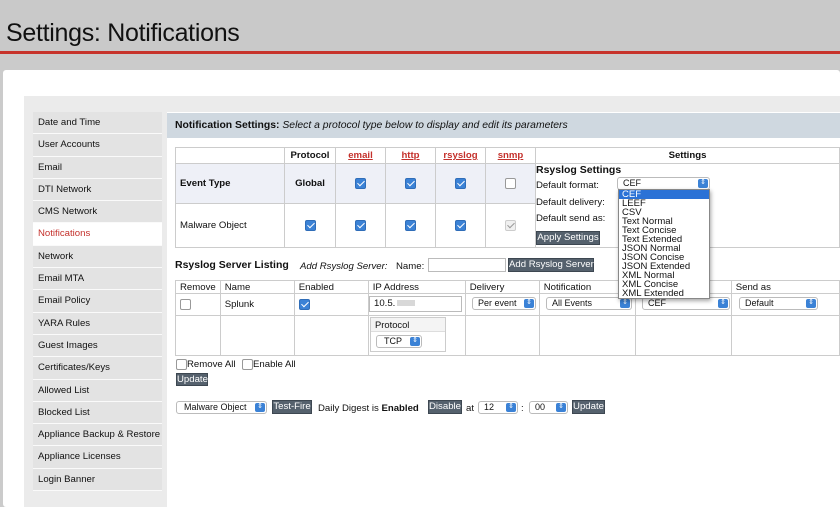 The image size is (840, 507). I want to click on remove-all-checkbox, so click(181, 364).